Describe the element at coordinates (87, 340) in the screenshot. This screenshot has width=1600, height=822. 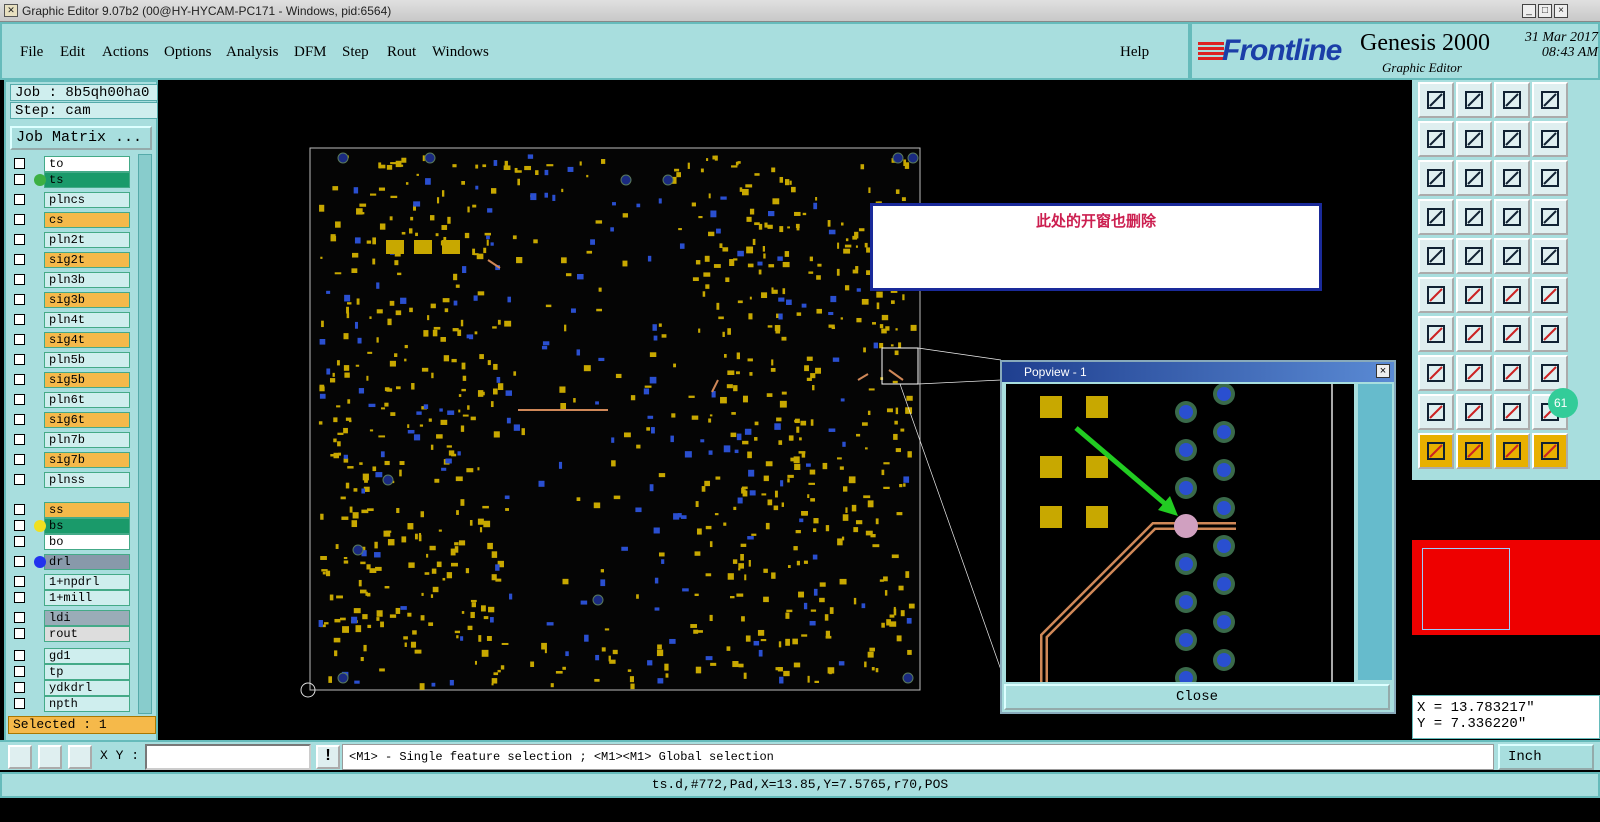
I see `layer-name: sig4t` at that location.